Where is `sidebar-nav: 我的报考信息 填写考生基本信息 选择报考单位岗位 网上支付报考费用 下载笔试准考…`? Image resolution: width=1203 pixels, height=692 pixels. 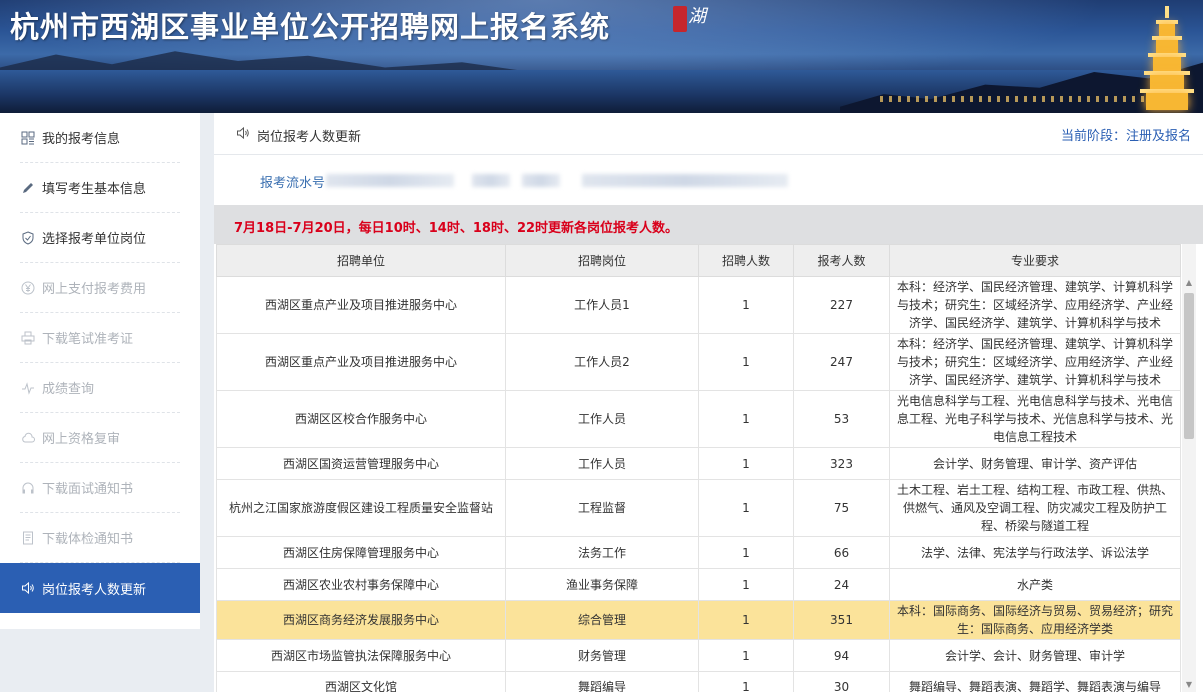 sidebar-nav: 我的报考信息 填写考生基本信息 选择报考单位岗位 网上支付报考费用 下载笔试准考… is located at coordinates (100, 371).